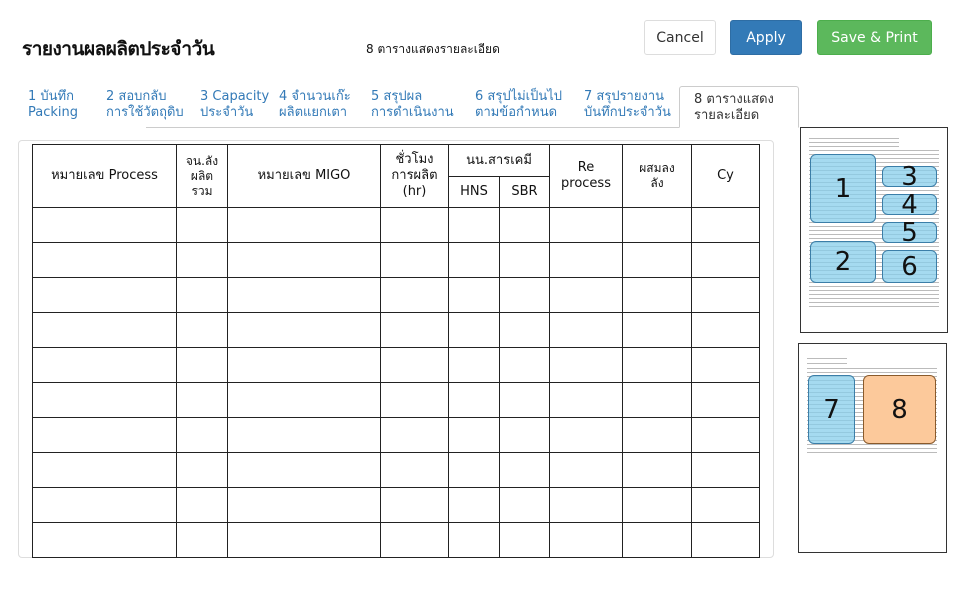 This screenshot has height=600, width=960. Describe the element at coordinates (518, 105) in the screenshot. I see `tab-6-nonconformance: 6 สรุปไม่เป็นไป ตามข้อกำหนด` at that location.